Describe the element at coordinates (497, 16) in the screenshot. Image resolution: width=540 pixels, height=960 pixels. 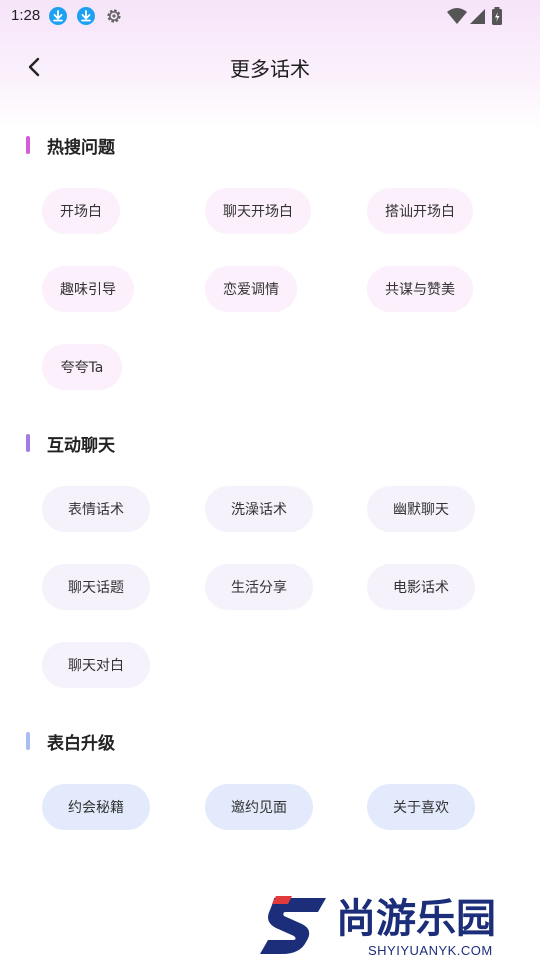
I see `battery-icon` at that location.